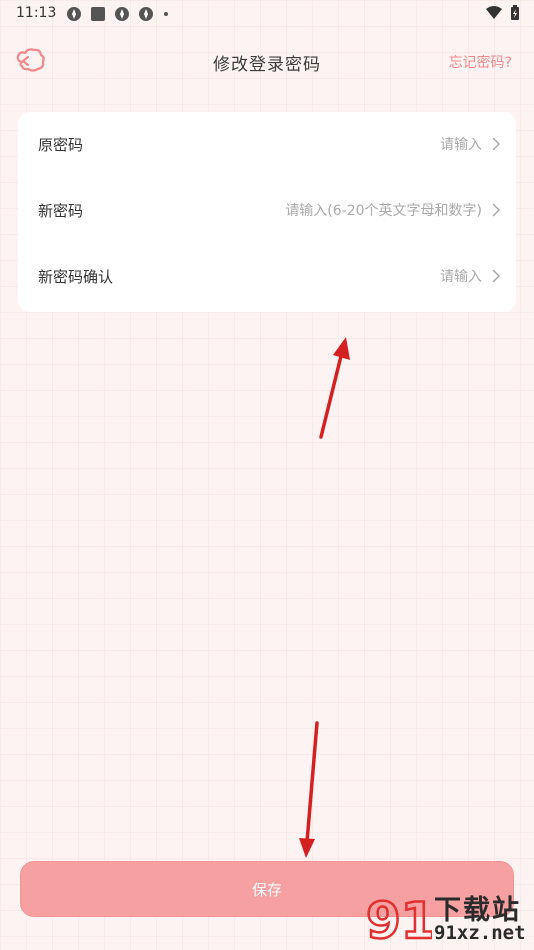  I want to click on more-dot-icon, so click(166, 14).